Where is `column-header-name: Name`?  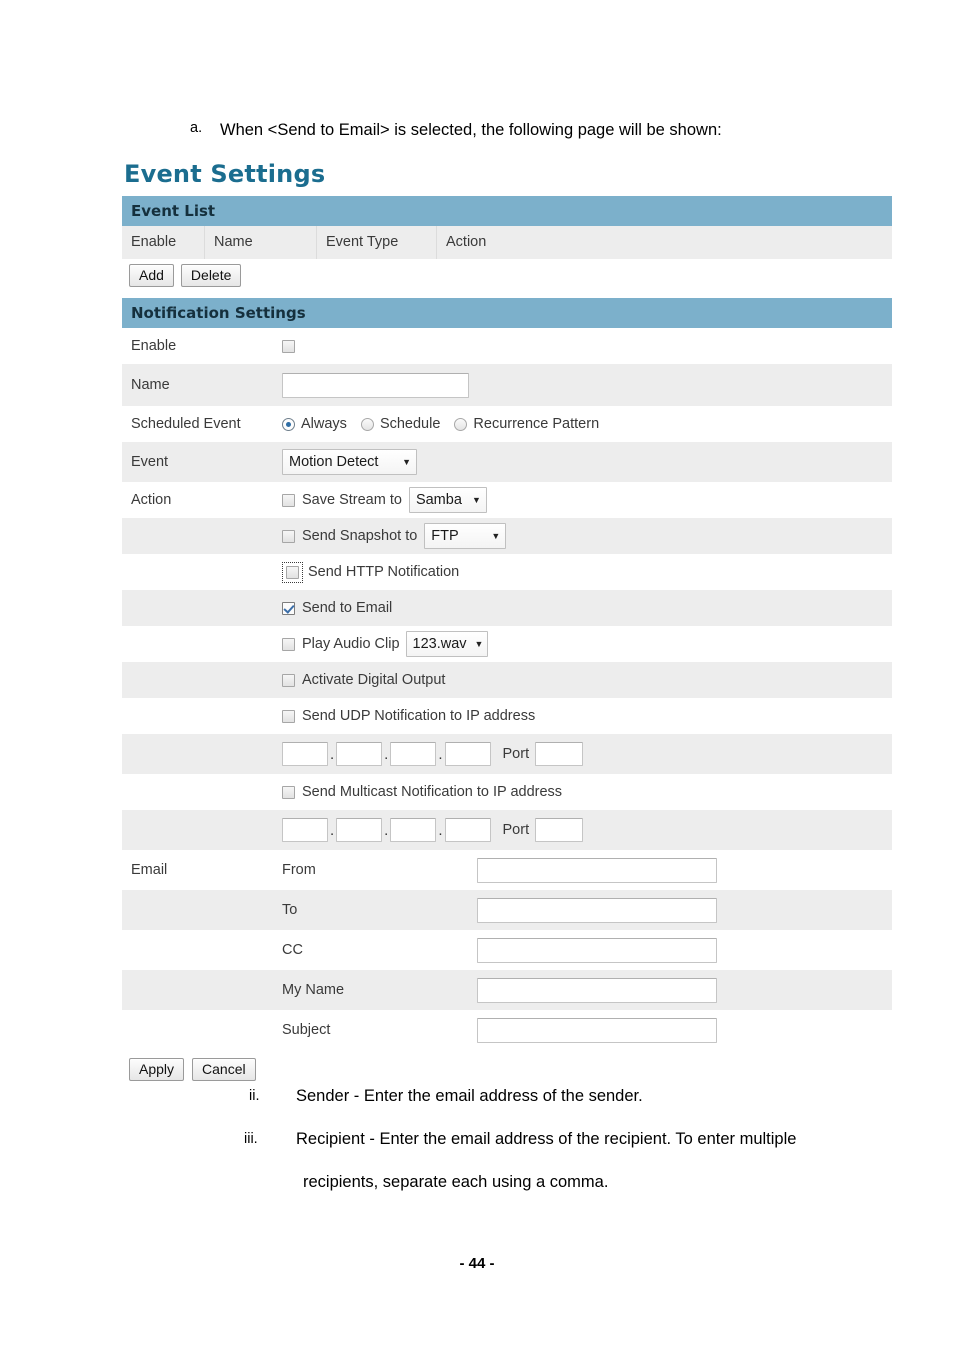
column-header-name: Name is located at coordinates (260, 242).